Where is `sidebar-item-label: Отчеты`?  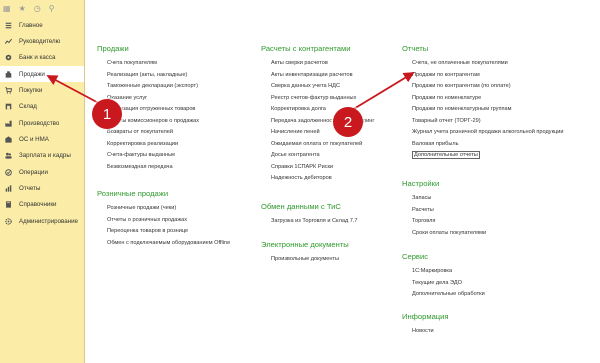
sidebar-item-label: Отчеты is located at coordinates (30, 189).